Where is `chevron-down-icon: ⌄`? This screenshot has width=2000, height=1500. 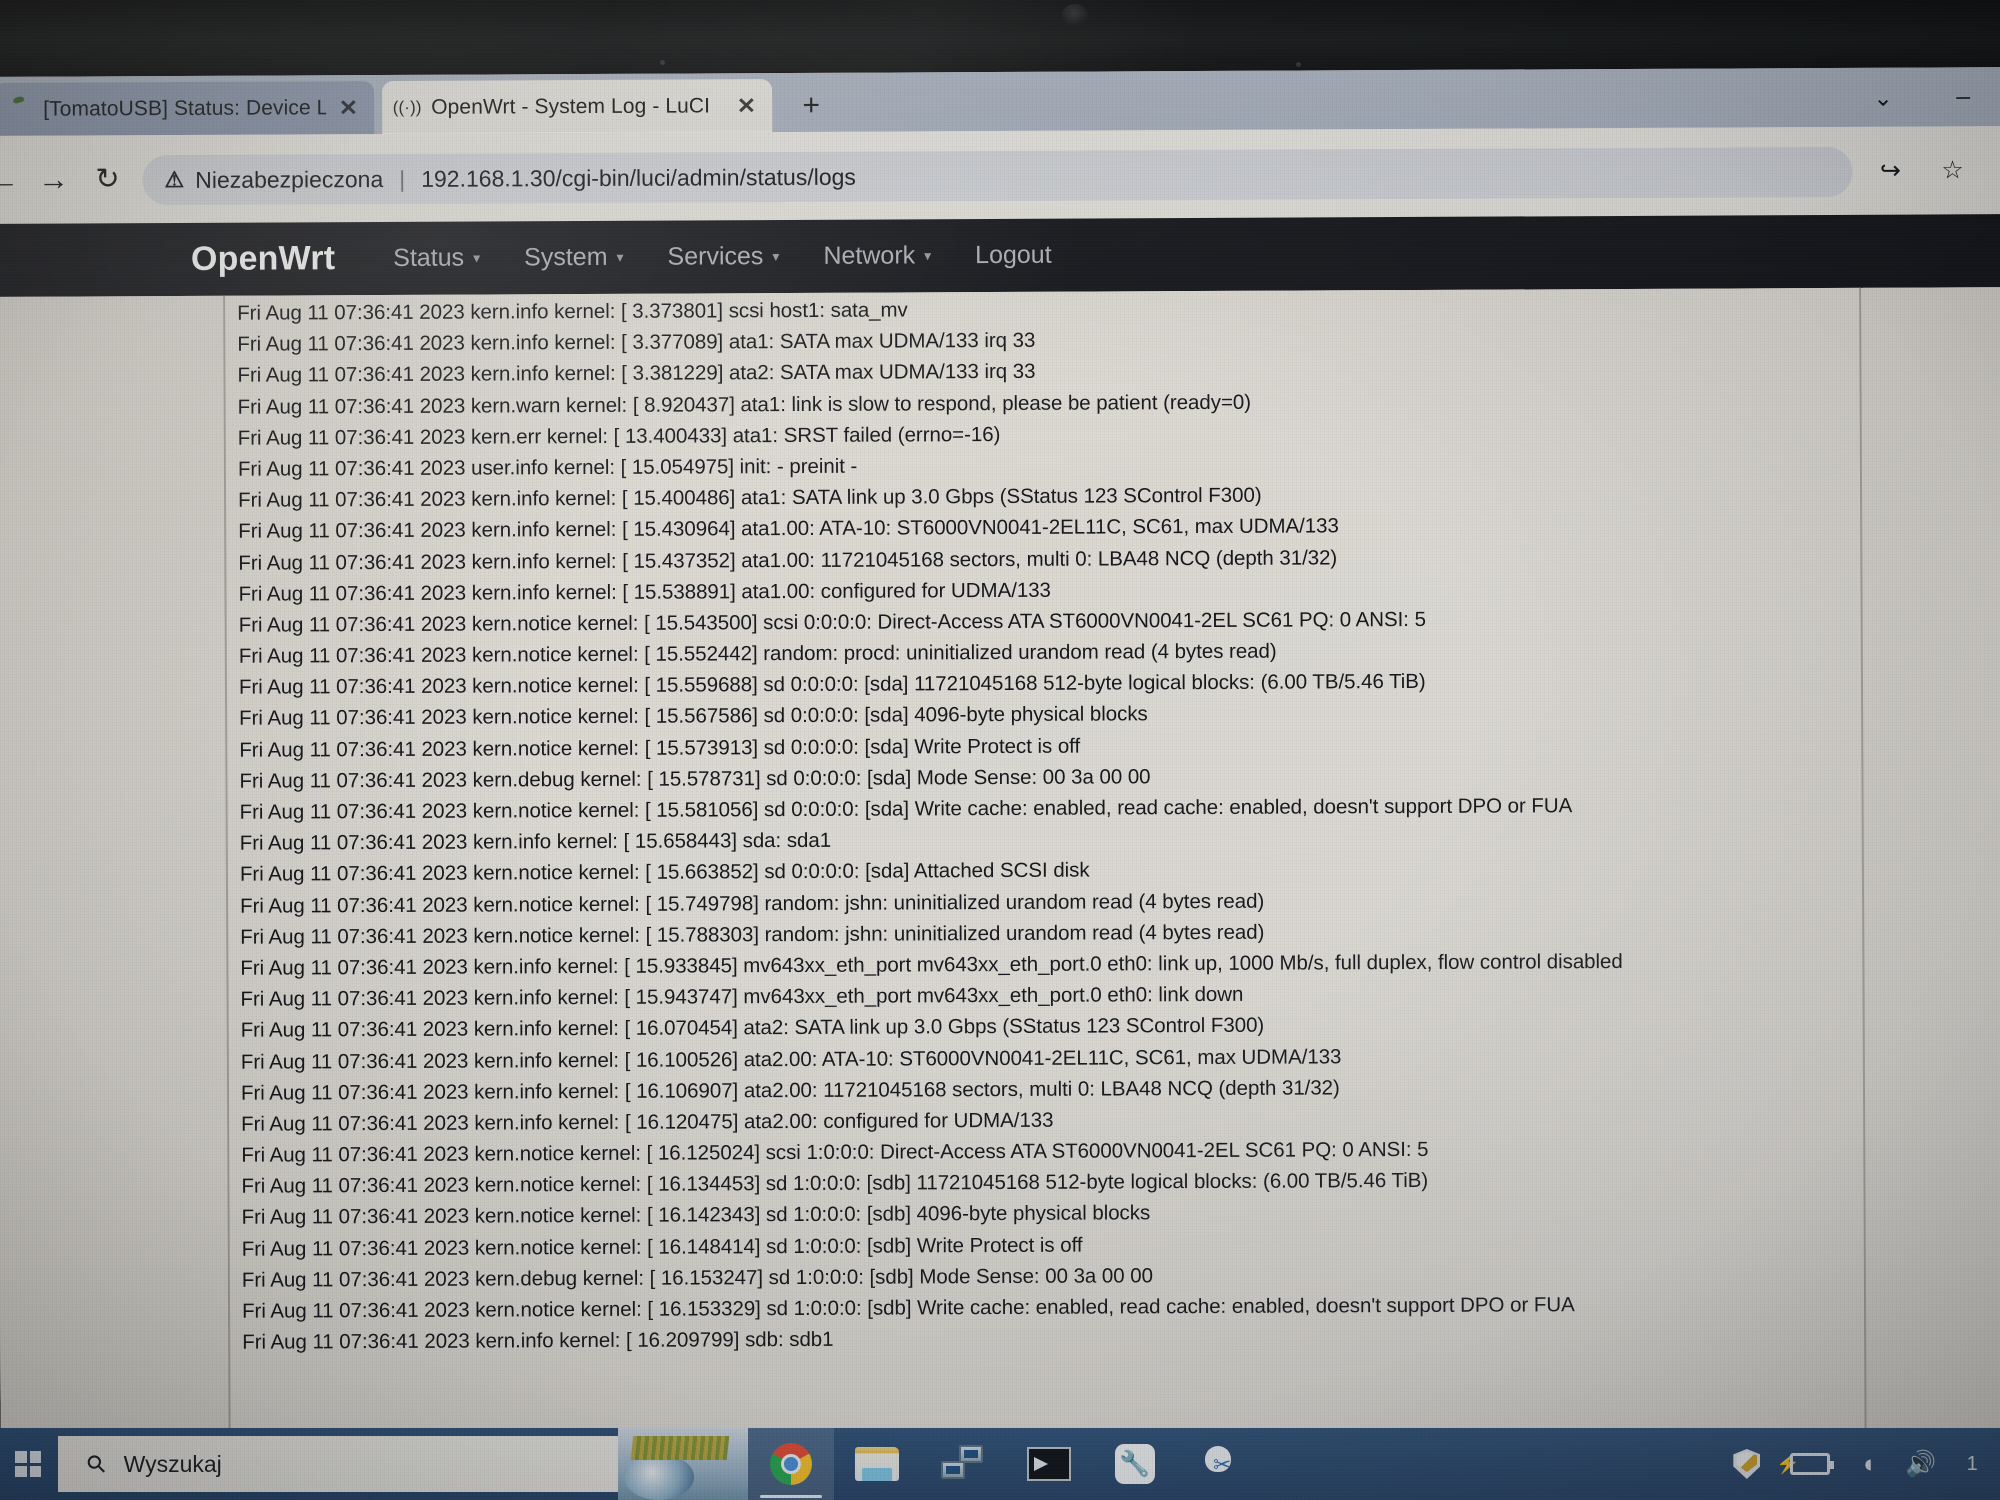
chevron-down-icon: ⌄ is located at coordinates (1883, 98).